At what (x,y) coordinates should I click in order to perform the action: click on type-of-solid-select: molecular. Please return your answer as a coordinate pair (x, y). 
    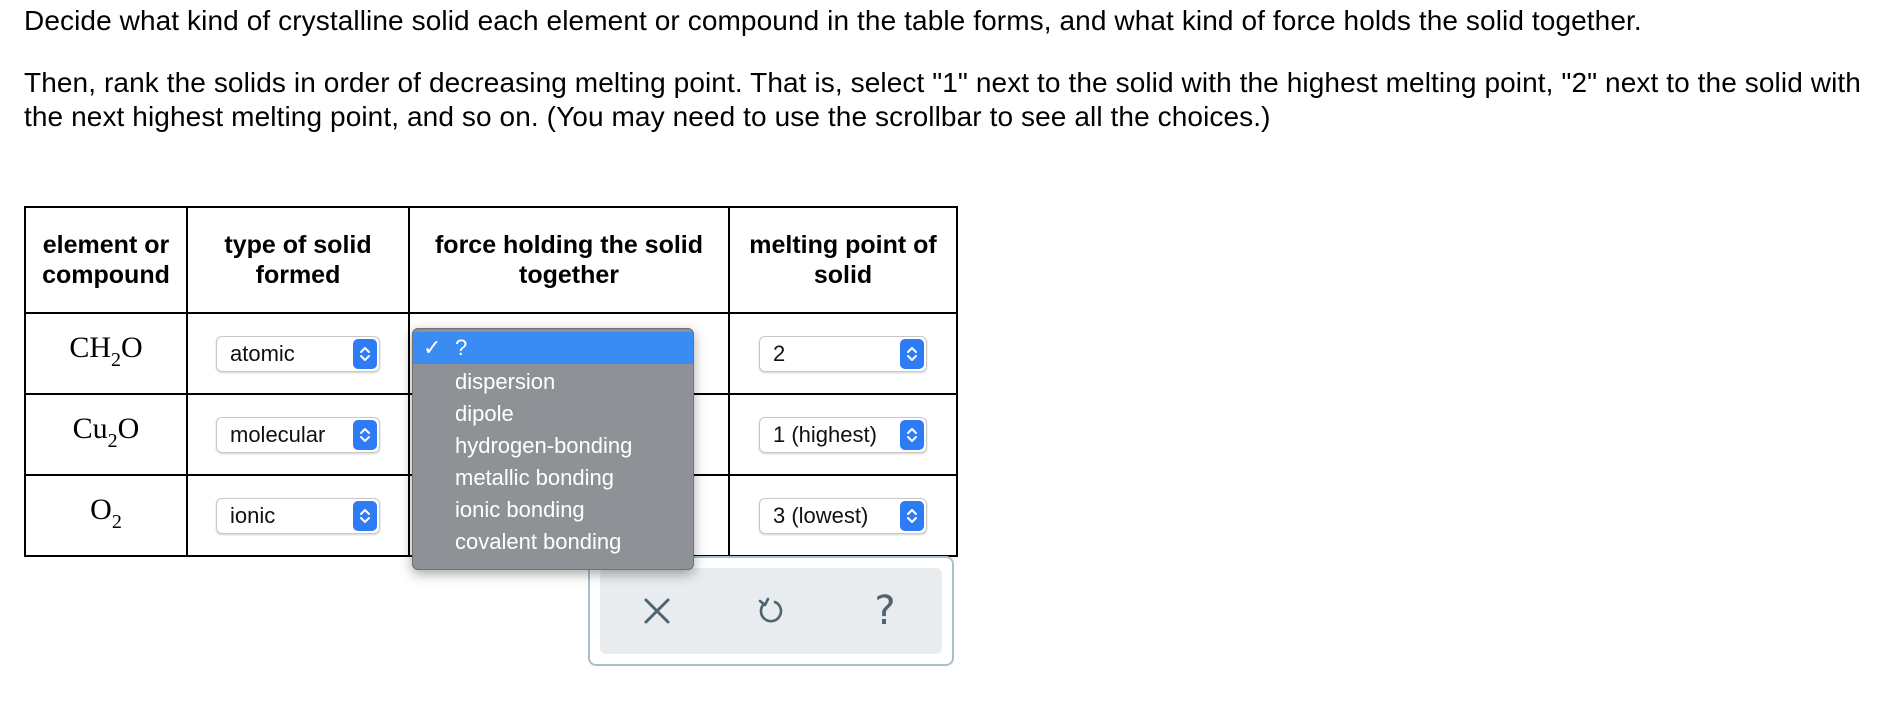
    Looking at the image, I should click on (298, 434).